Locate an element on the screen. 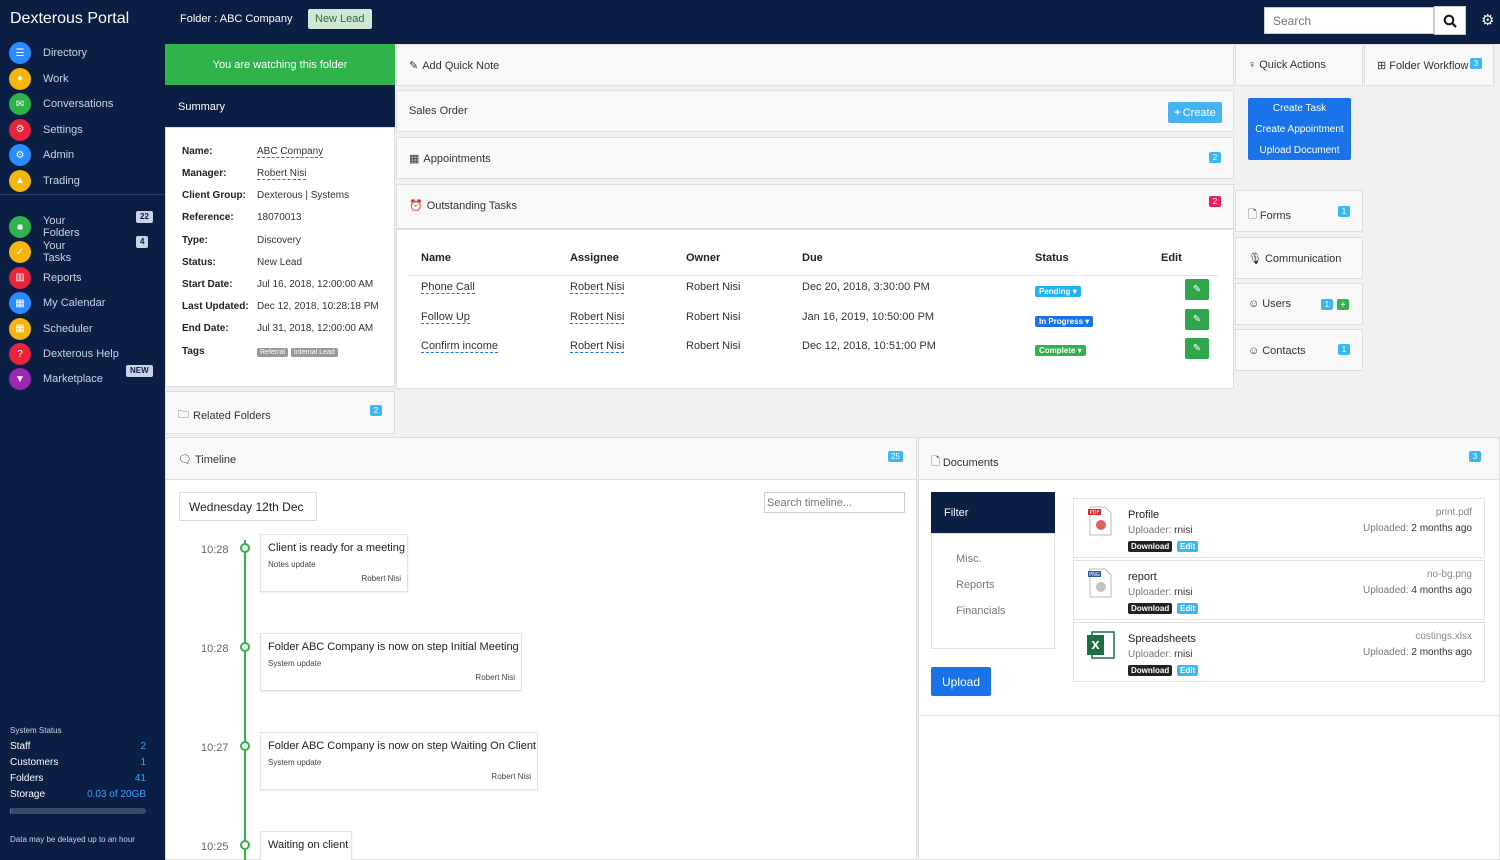 The width and height of the screenshot is (1500, 860). filter-financials: Financials is located at coordinates (981, 611).